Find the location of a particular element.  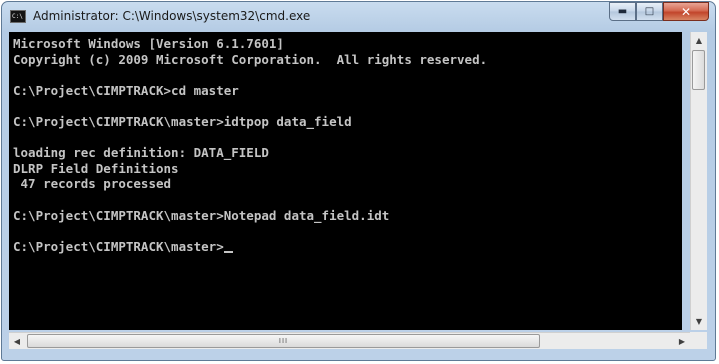

arrow-left-icon: ◀ is located at coordinates (17, 341).